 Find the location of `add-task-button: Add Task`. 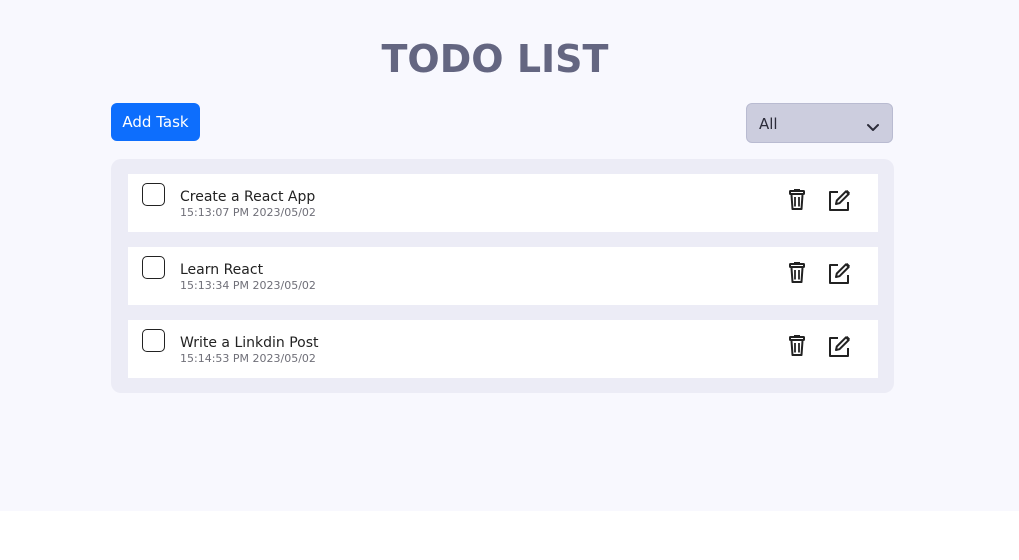

add-task-button: Add Task is located at coordinates (155, 122).